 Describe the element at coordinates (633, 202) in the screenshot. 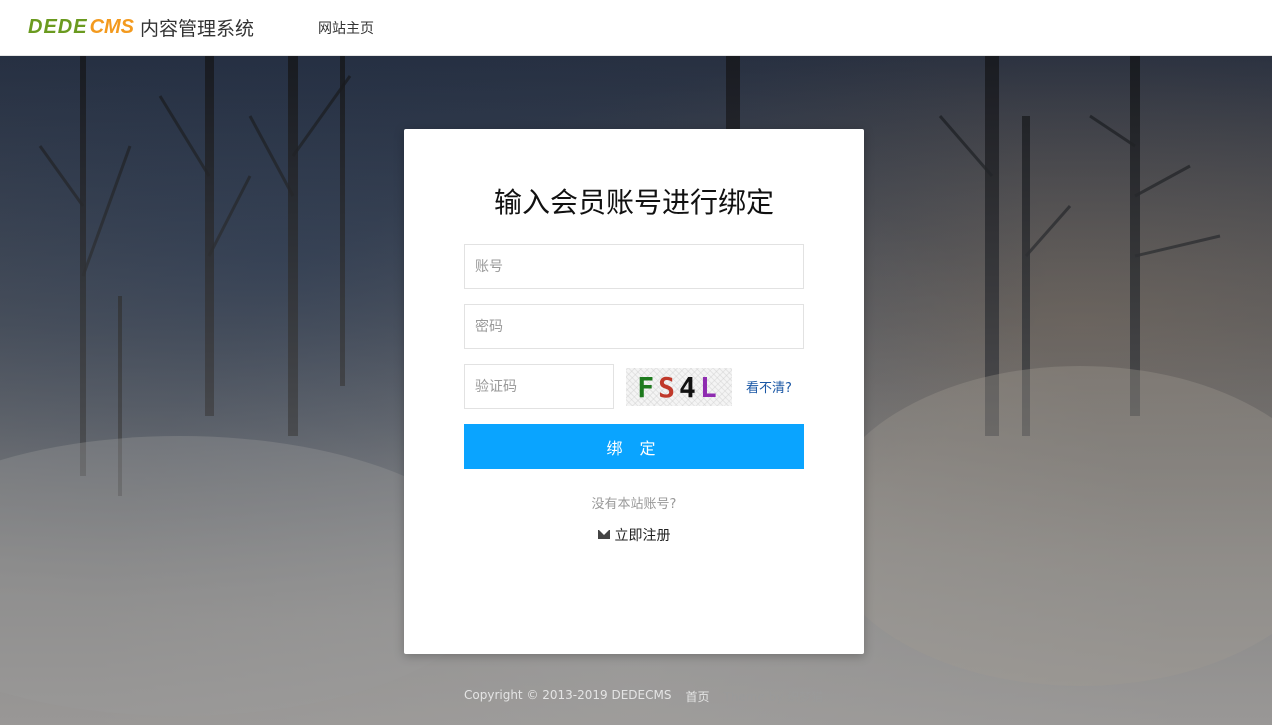

I see `card-title: 输入会员账号进行绑定` at that location.